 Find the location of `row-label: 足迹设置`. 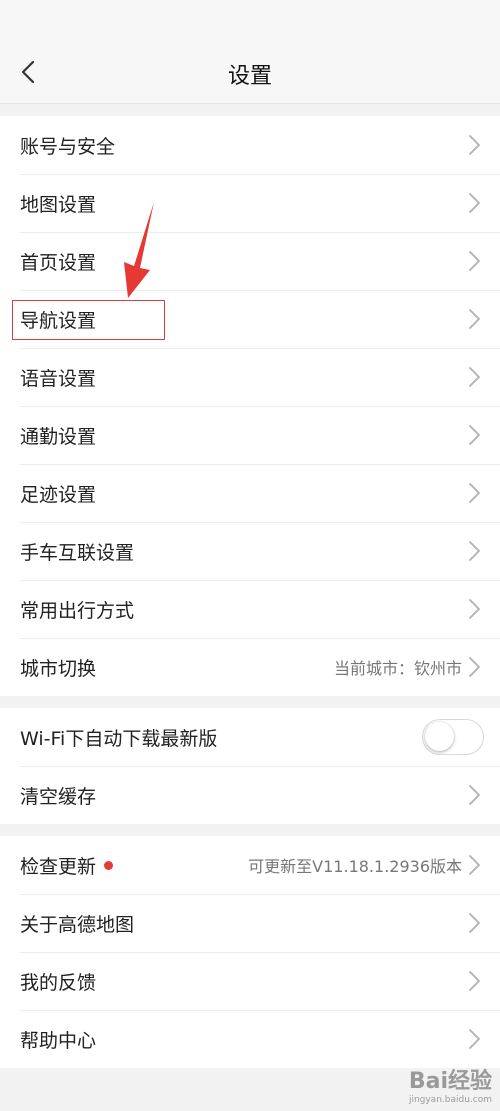

row-label: 足迹设置 is located at coordinates (58, 494).